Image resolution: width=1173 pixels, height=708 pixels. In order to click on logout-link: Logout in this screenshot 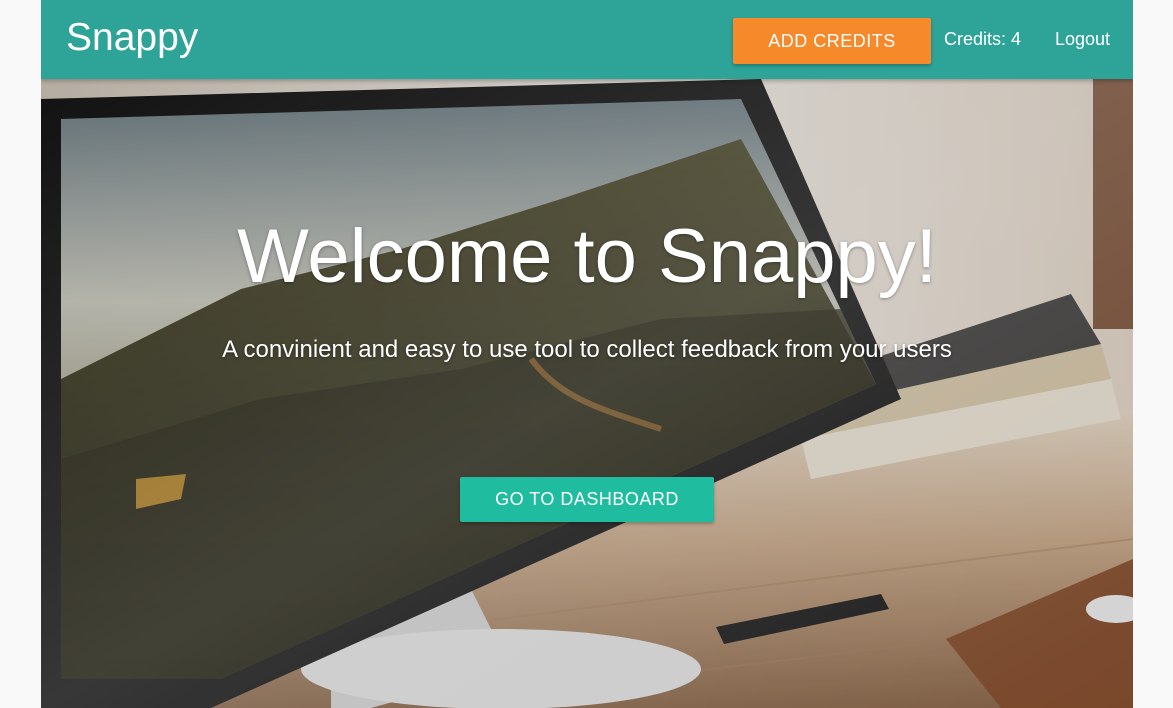, I will do `click(1082, 39)`.